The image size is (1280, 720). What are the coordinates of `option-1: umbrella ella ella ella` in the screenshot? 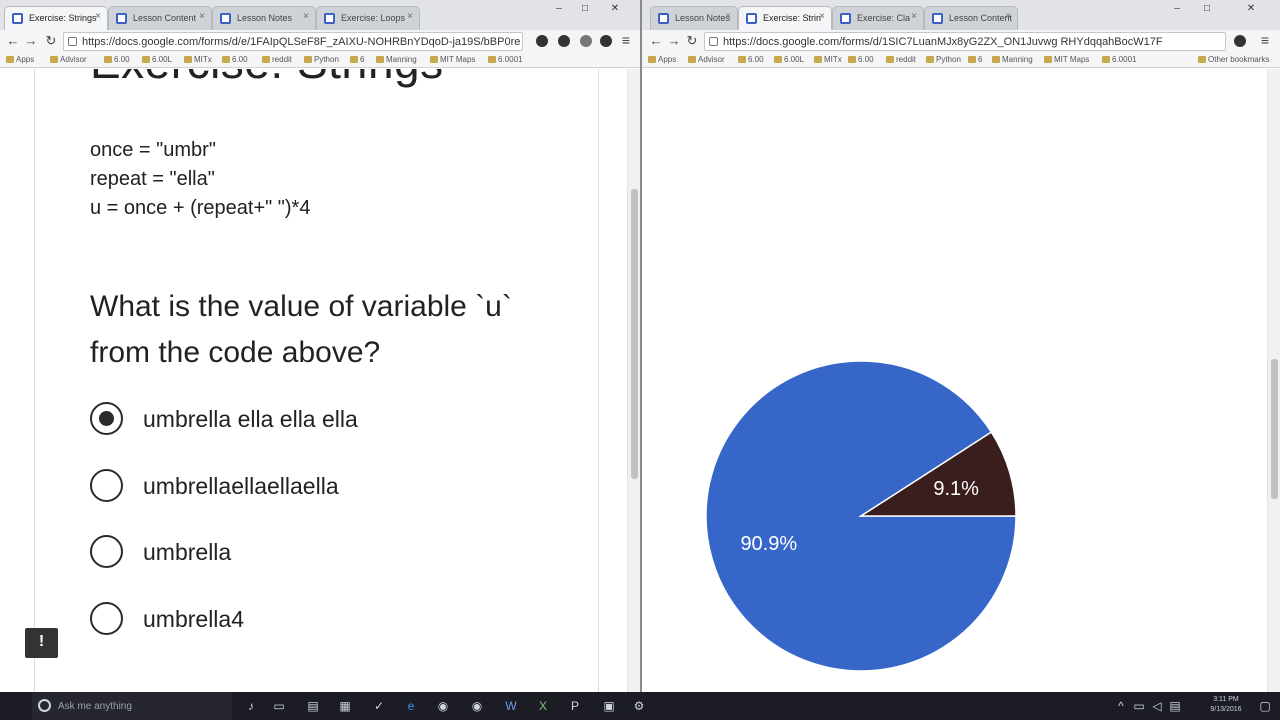 It's located at (310, 419).